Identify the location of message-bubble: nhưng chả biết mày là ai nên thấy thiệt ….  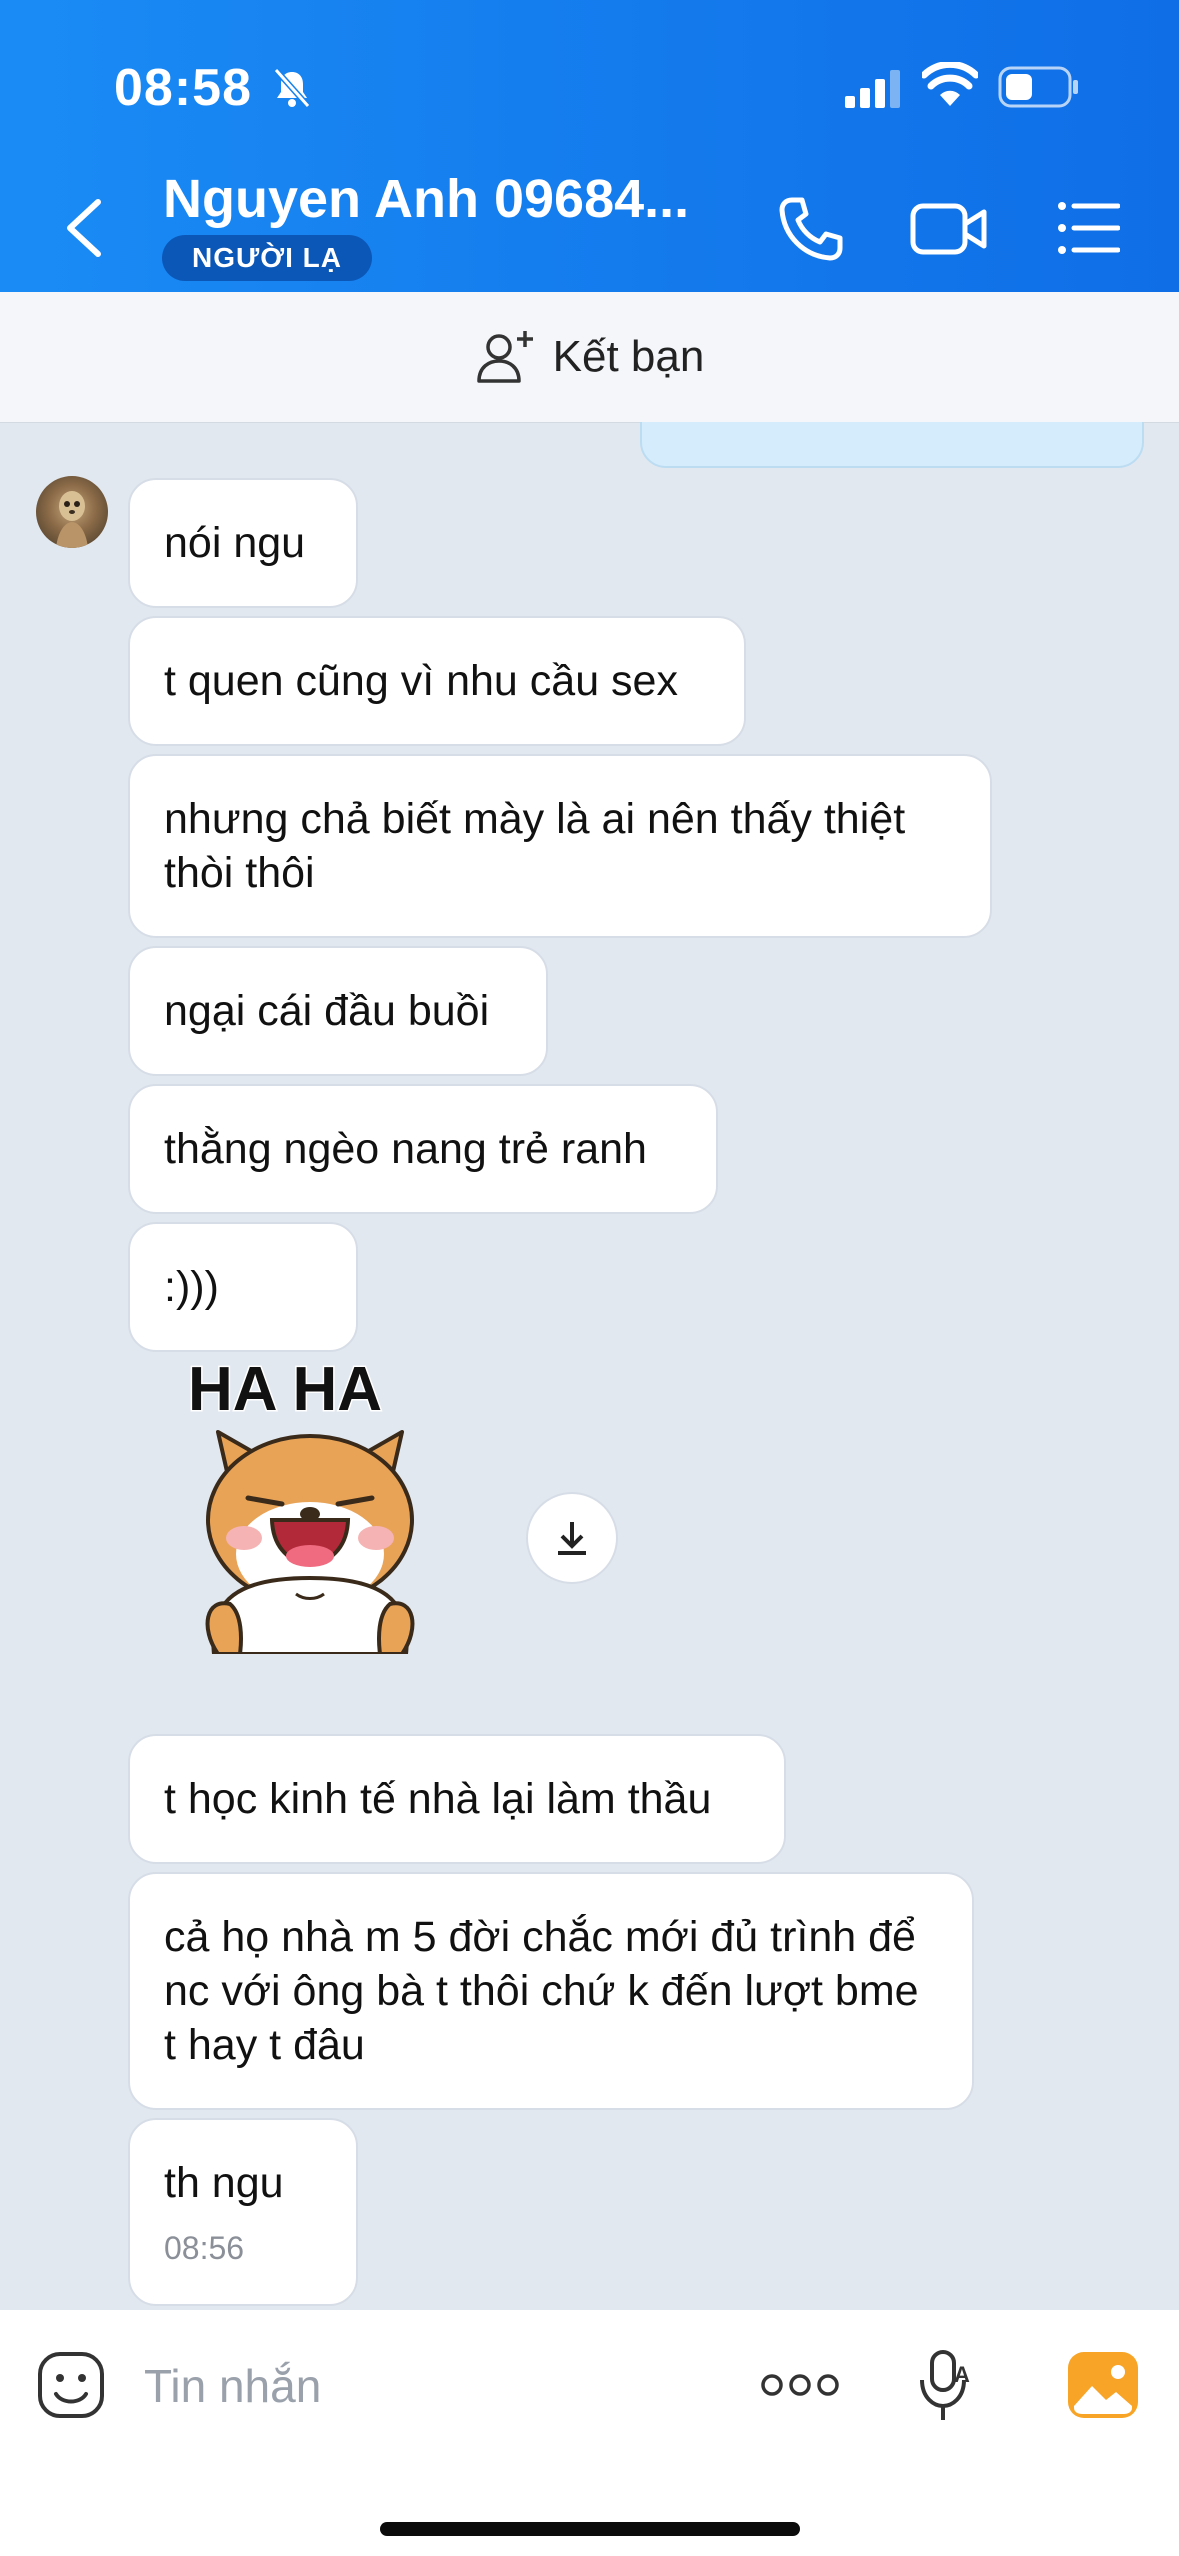
(560, 846).